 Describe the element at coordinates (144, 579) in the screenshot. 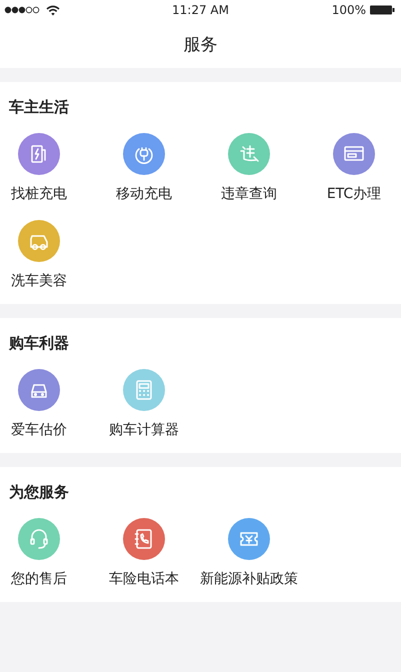

I see `service-label: 车险电话本` at that location.